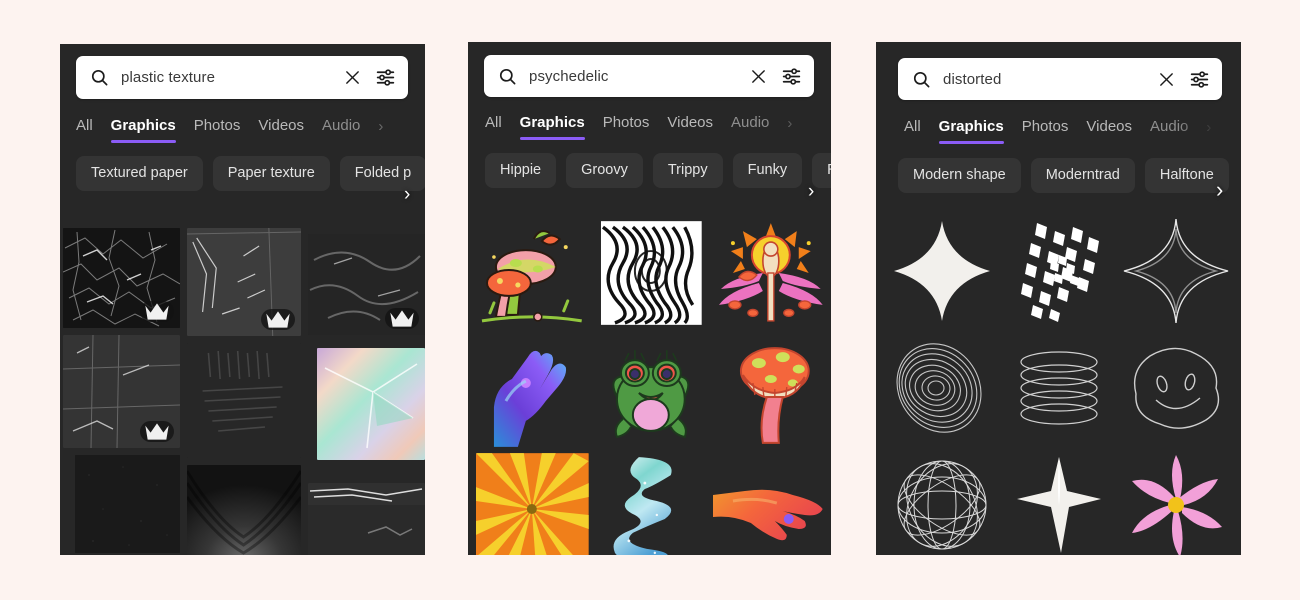 This screenshot has height=600, width=1300. I want to click on search-input-value: psychedelic, so click(639, 76).